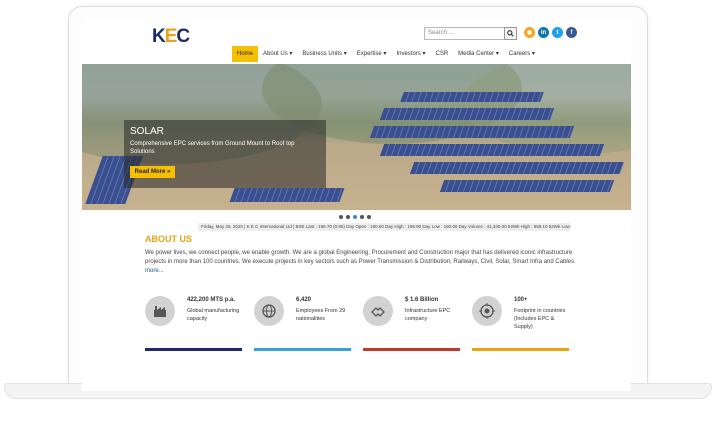 The width and height of the screenshot is (715, 430). What do you see at coordinates (522, 54) in the screenshot?
I see `nav-item-careers: Careers ▾` at bounding box center [522, 54].